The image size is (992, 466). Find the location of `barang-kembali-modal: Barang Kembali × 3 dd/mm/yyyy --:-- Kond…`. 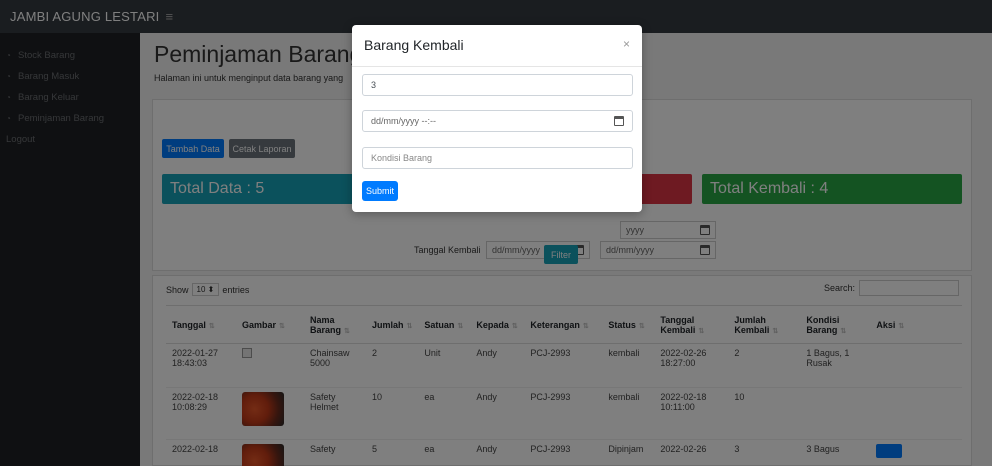

barang-kembali-modal: Barang Kembali × 3 dd/mm/yyyy --:-- Kond… is located at coordinates (497, 118).